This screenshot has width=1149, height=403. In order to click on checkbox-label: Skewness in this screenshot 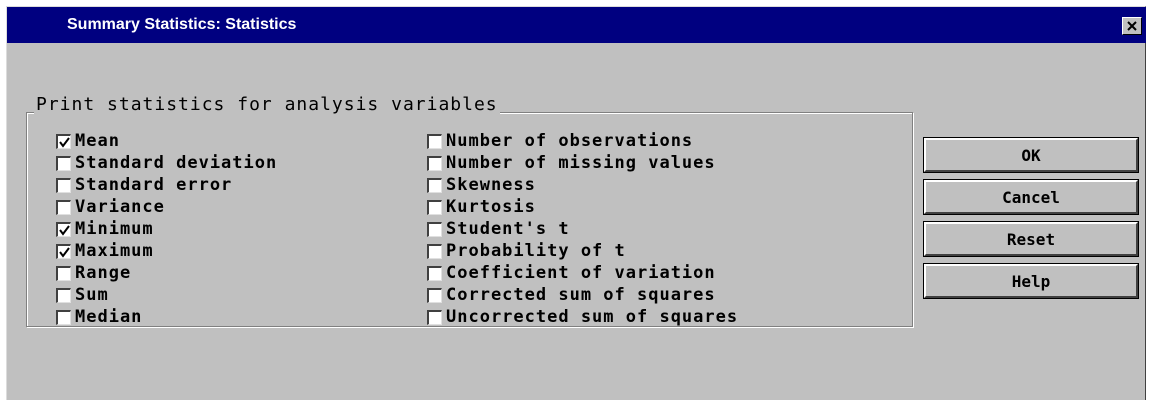, I will do `click(491, 185)`.